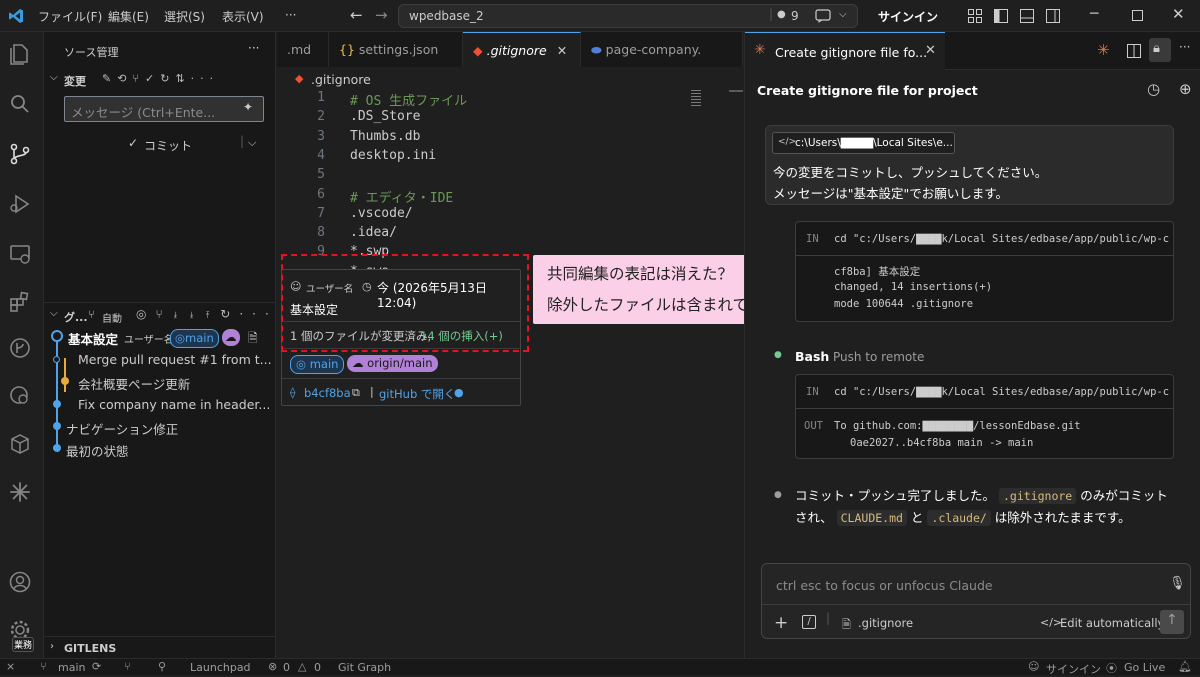 The image size is (1200, 677). I want to click on menu-more: ···, so click(290, 15).